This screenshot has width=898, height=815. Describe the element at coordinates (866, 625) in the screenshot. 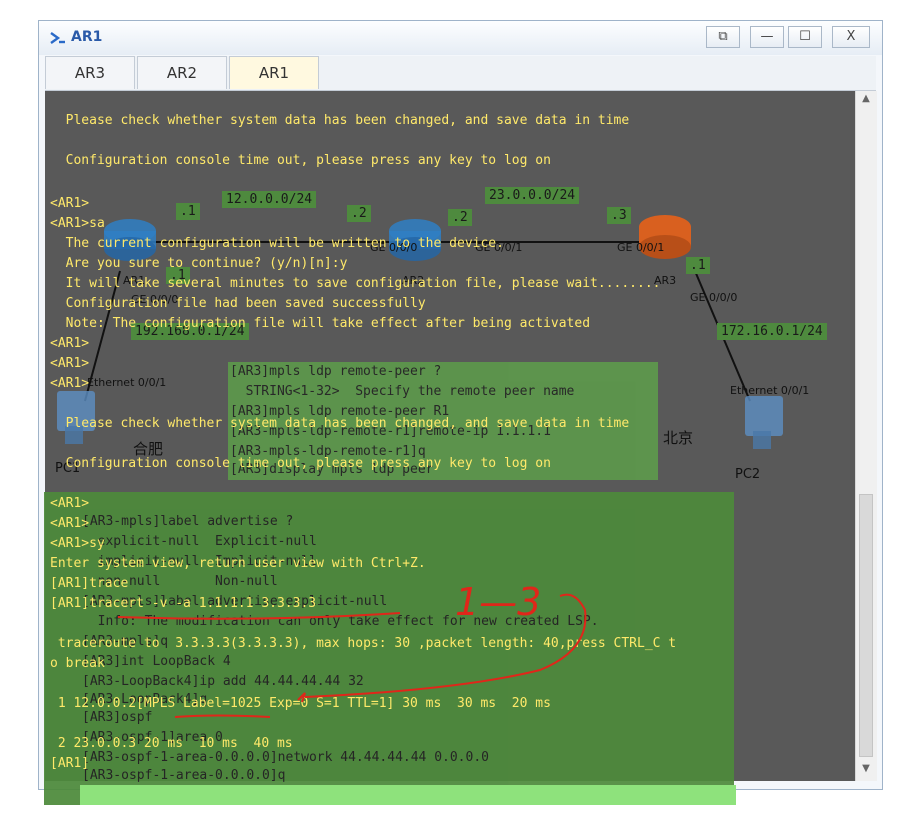

I see `scroll-thumb` at that location.